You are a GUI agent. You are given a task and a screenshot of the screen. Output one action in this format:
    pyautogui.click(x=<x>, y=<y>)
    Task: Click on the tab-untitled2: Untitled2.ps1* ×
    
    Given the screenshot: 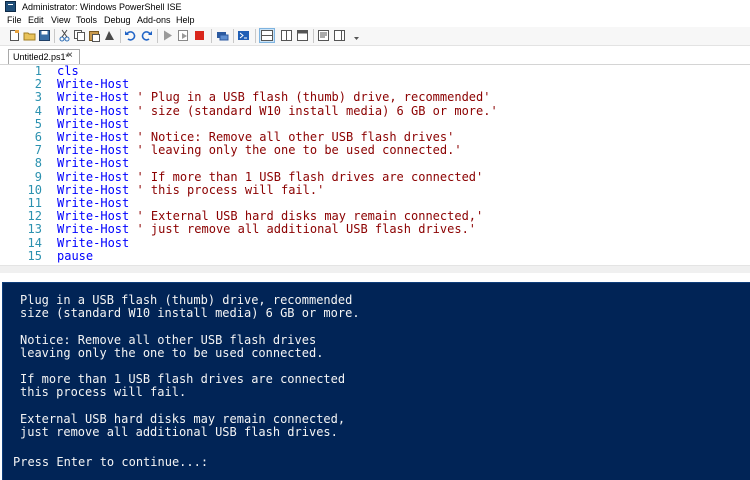 What is the action you would take?
    pyautogui.click(x=44, y=56)
    